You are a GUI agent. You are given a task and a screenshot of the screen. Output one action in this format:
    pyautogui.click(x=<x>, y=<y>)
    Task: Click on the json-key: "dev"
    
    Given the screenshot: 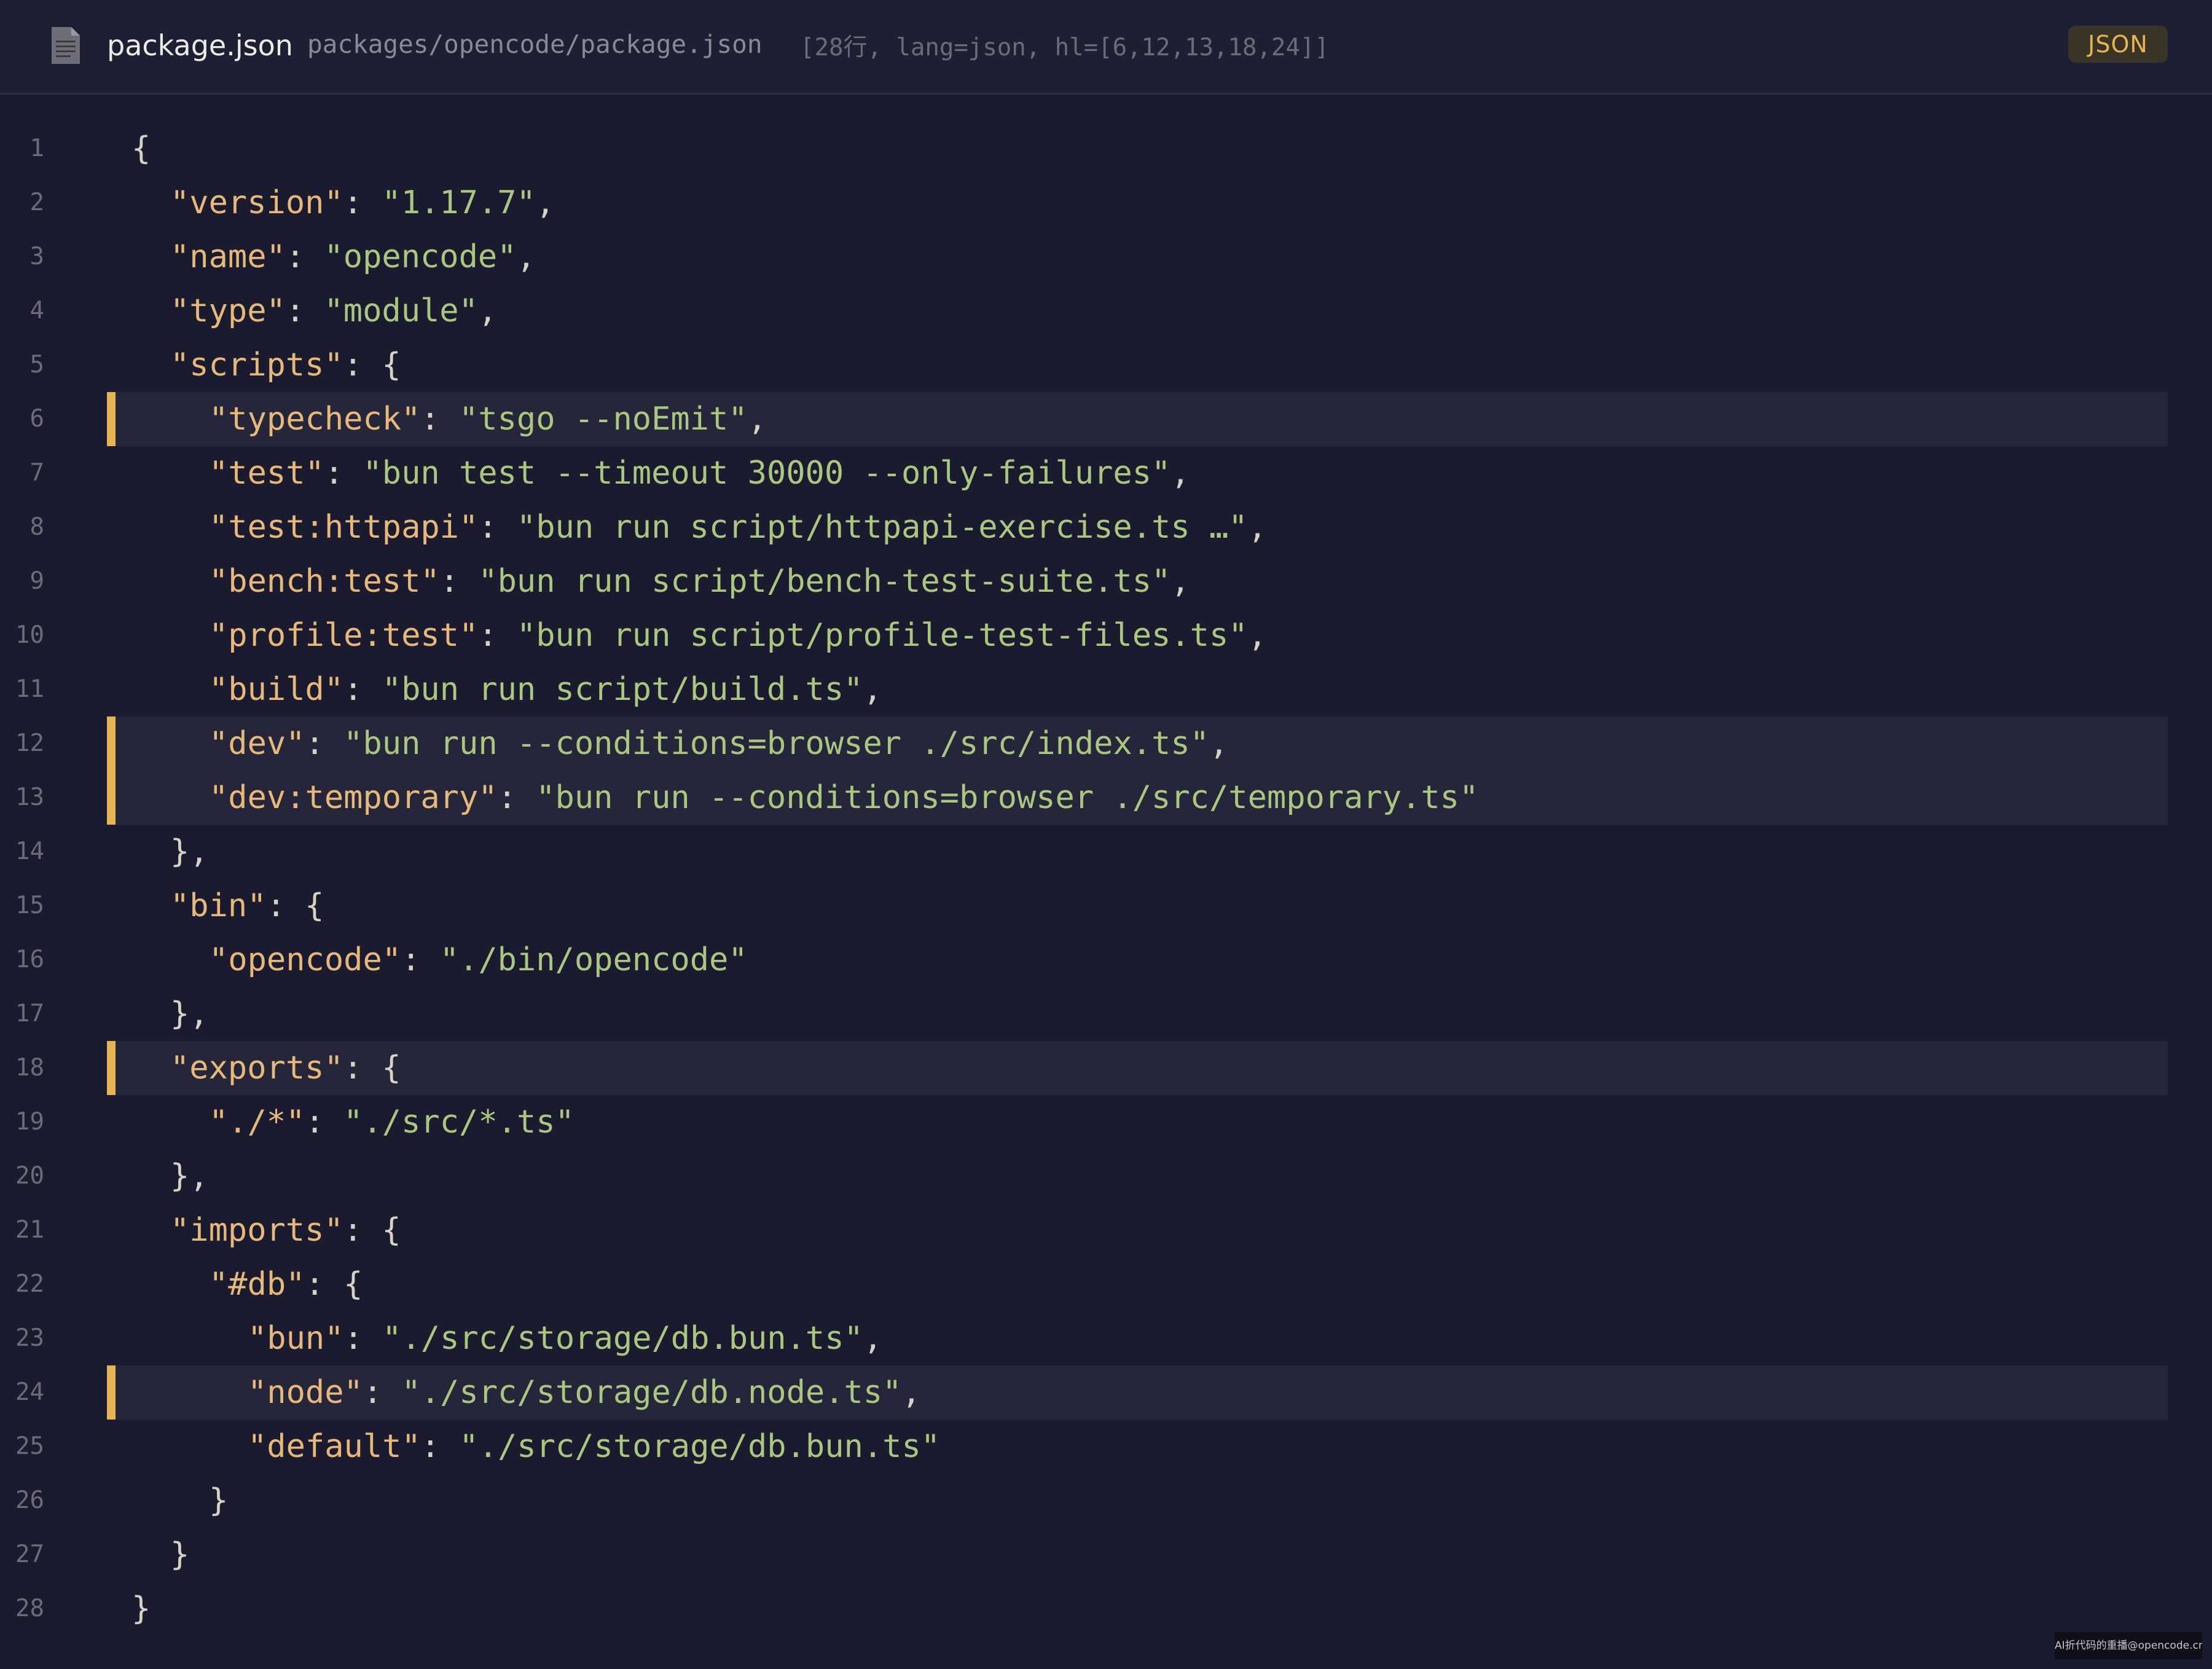 What is the action you would take?
    pyautogui.click(x=257, y=743)
    